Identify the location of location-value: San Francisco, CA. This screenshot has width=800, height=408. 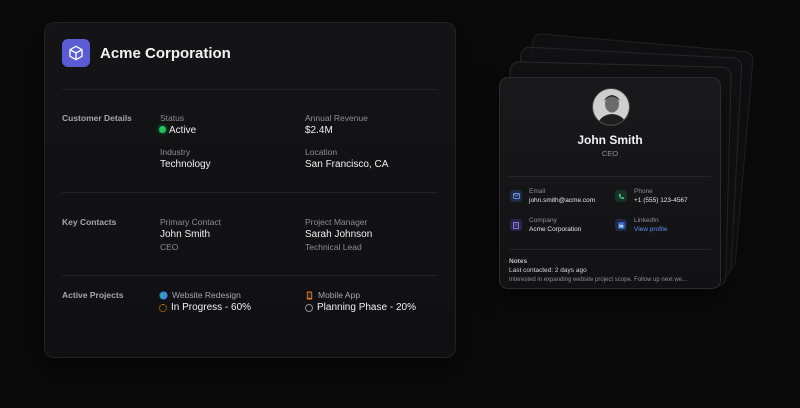
(347, 164).